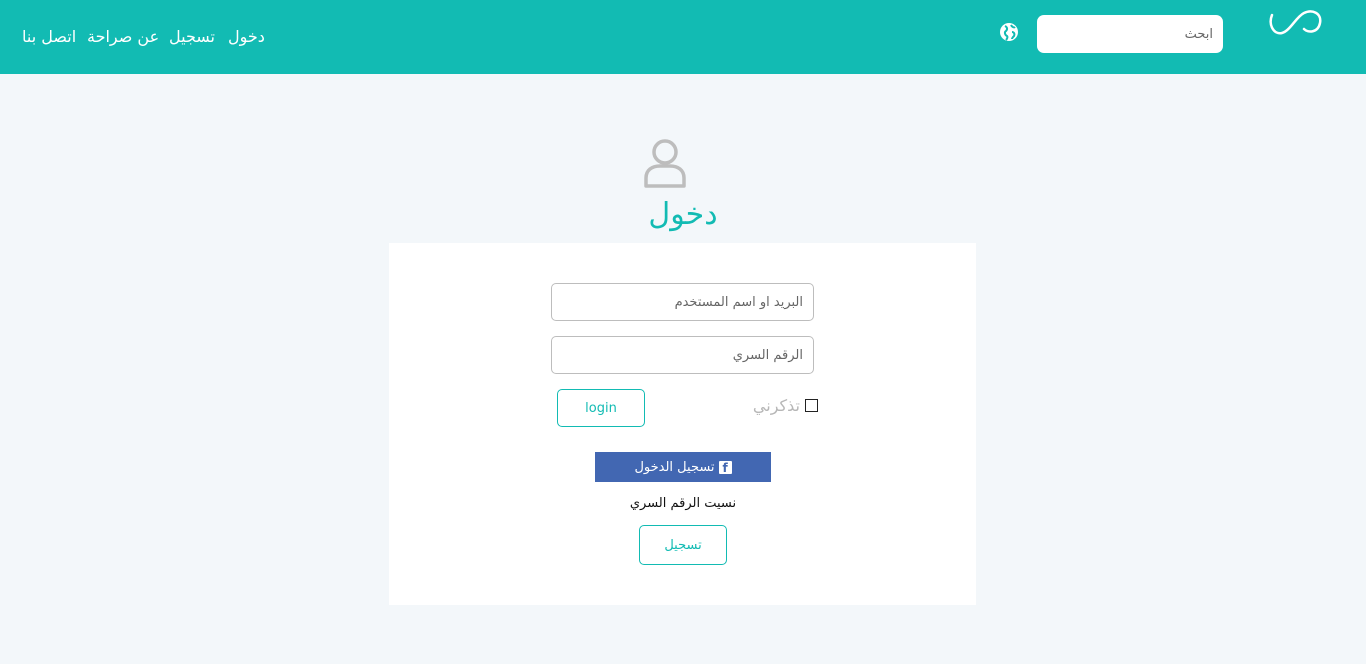 This screenshot has width=1366, height=664. What do you see at coordinates (683, 503) in the screenshot?
I see `forgot-password-link: نسيت الرقم السري` at bounding box center [683, 503].